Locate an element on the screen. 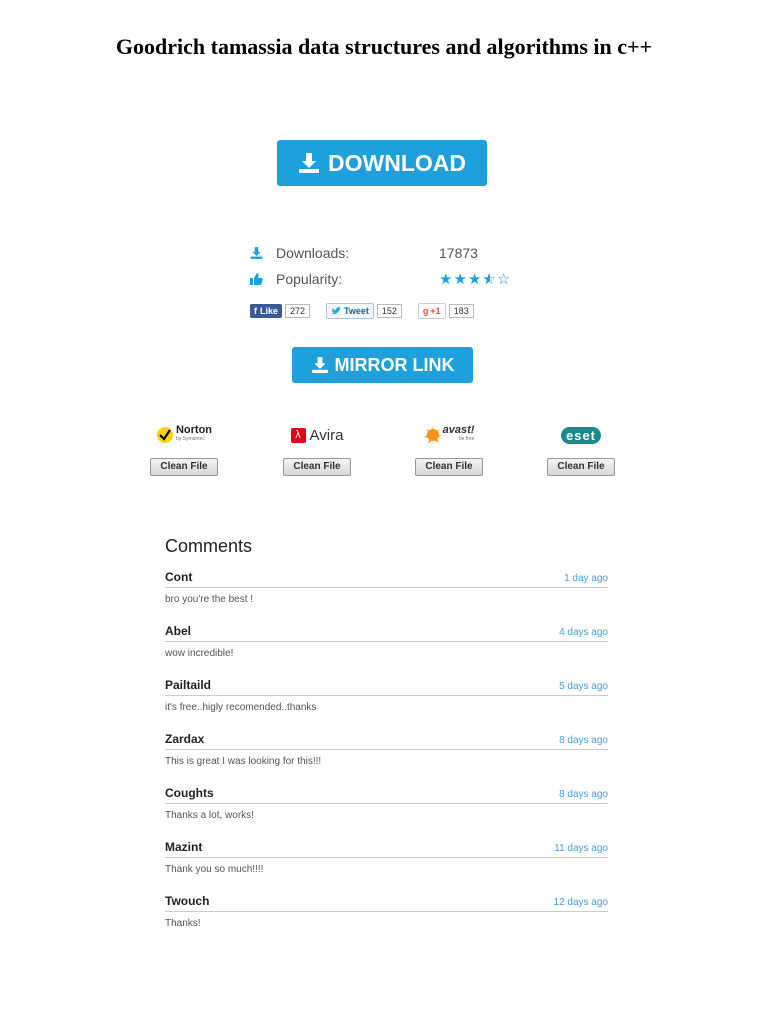  antivirus-eset: eset Clean File is located at coordinates (581, 449).